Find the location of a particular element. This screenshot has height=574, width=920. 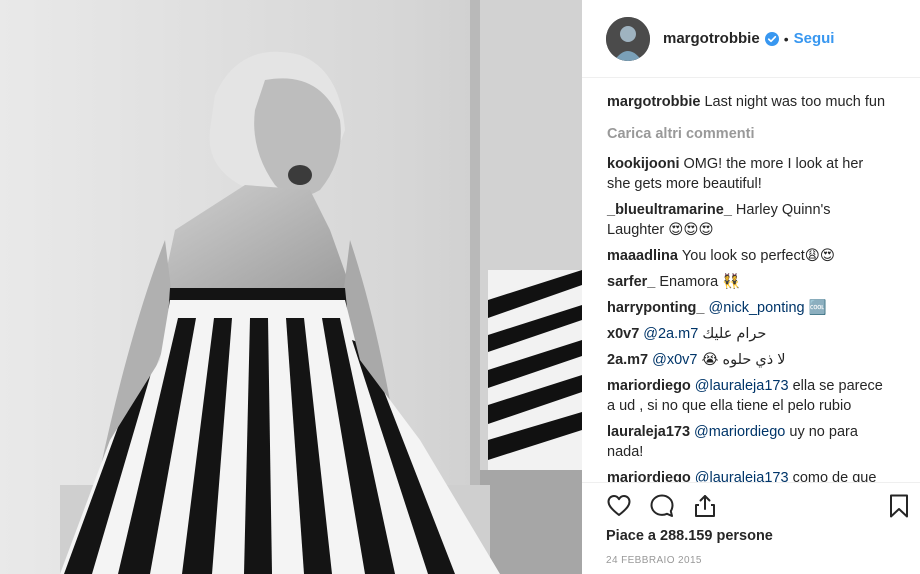

comment-username: kookijooni is located at coordinates (643, 164).